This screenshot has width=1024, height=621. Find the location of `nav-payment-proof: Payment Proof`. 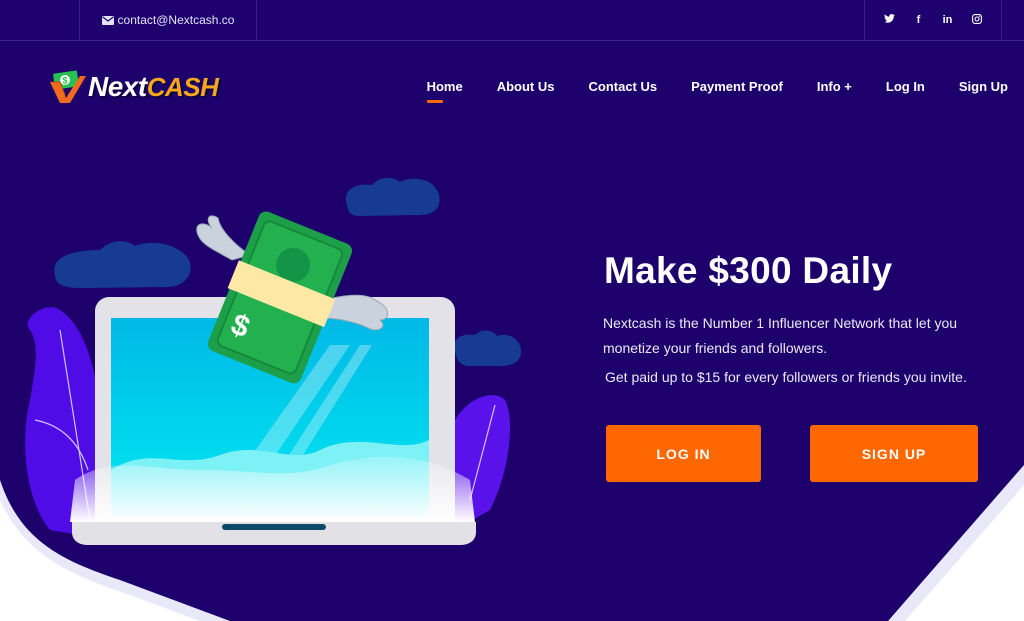

nav-payment-proof: Payment Proof is located at coordinates (737, 86).